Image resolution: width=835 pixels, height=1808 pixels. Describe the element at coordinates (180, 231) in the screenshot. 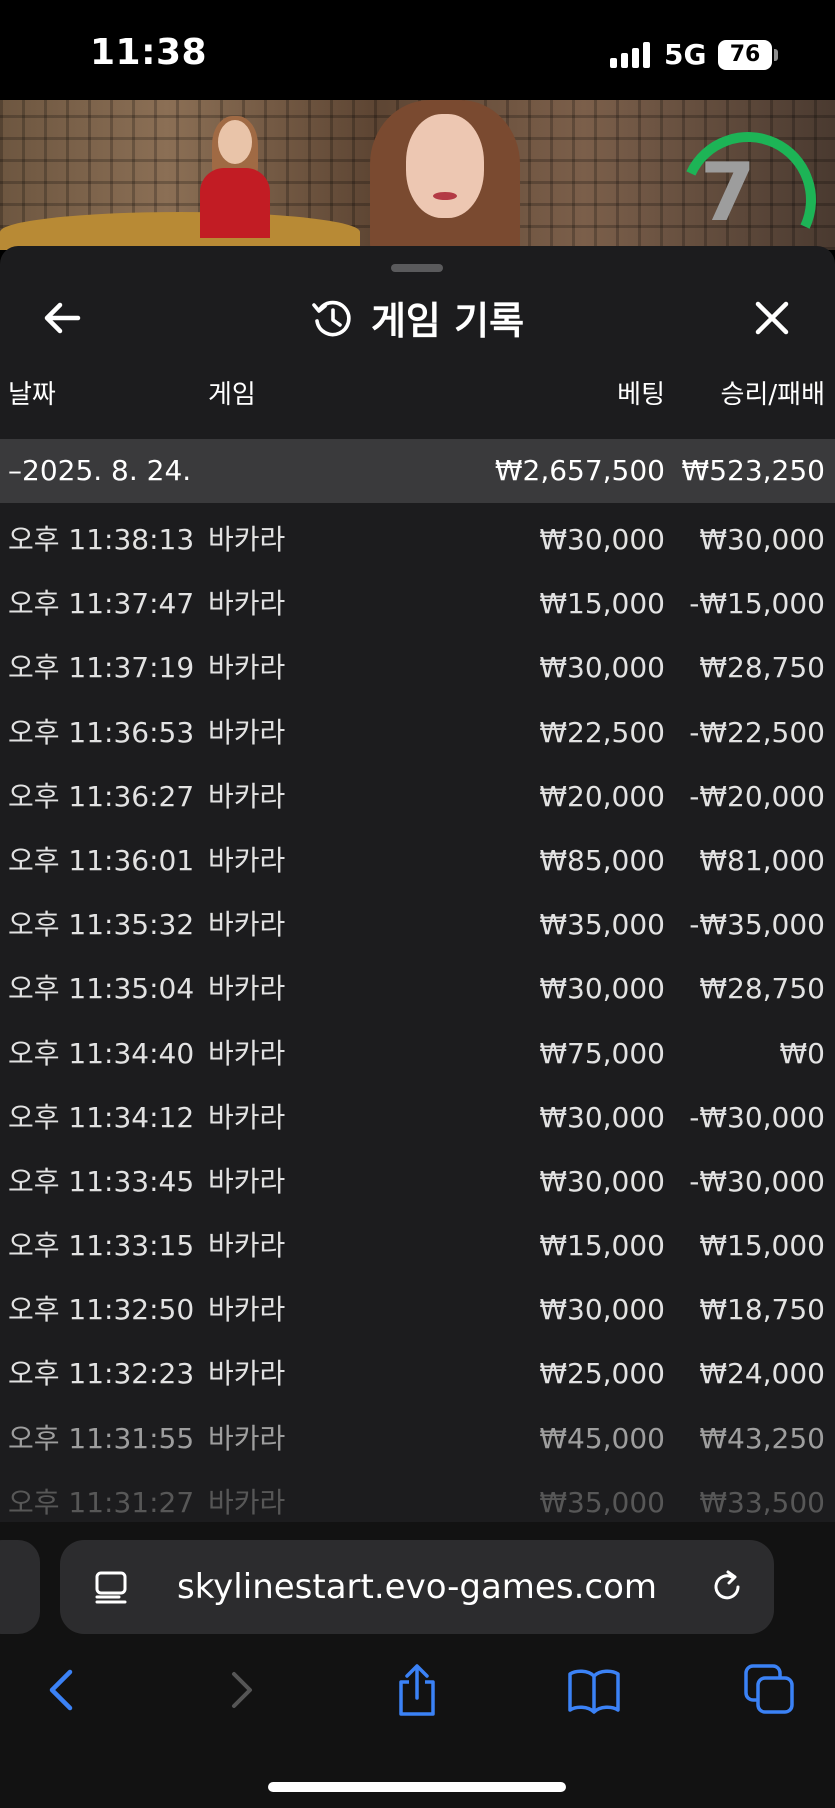

I see `game-table` at that location.